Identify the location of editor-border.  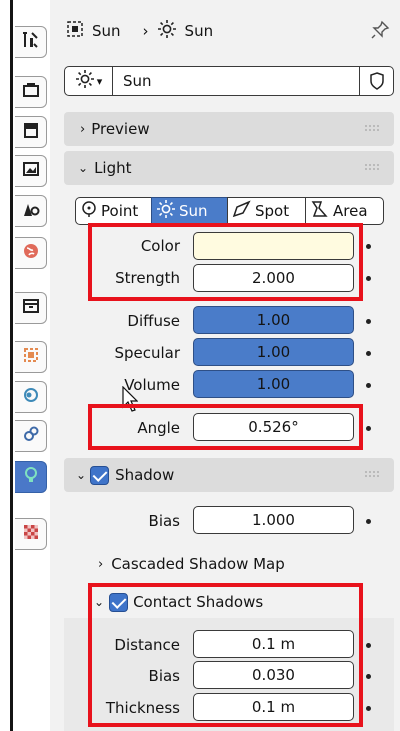
(11, 365).